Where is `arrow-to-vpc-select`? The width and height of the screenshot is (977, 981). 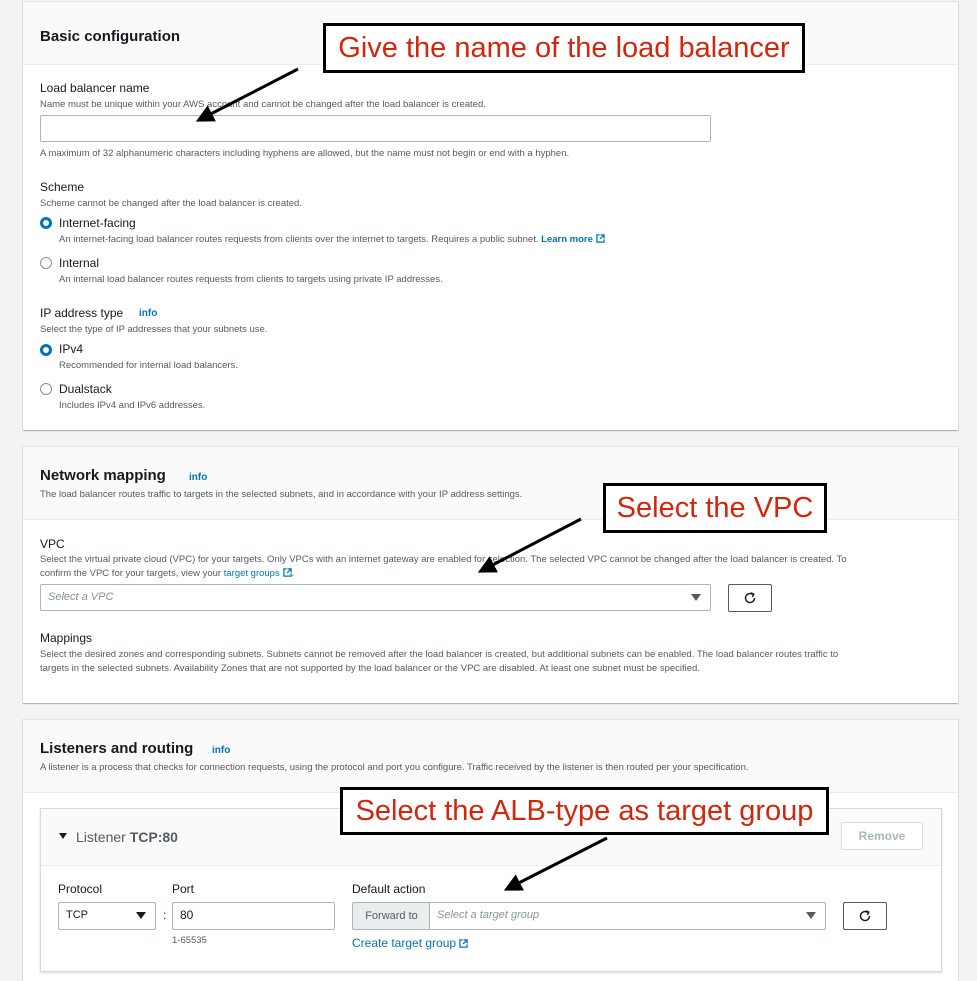 arrow-to-vpc-select is located at coordinates (529, 545).